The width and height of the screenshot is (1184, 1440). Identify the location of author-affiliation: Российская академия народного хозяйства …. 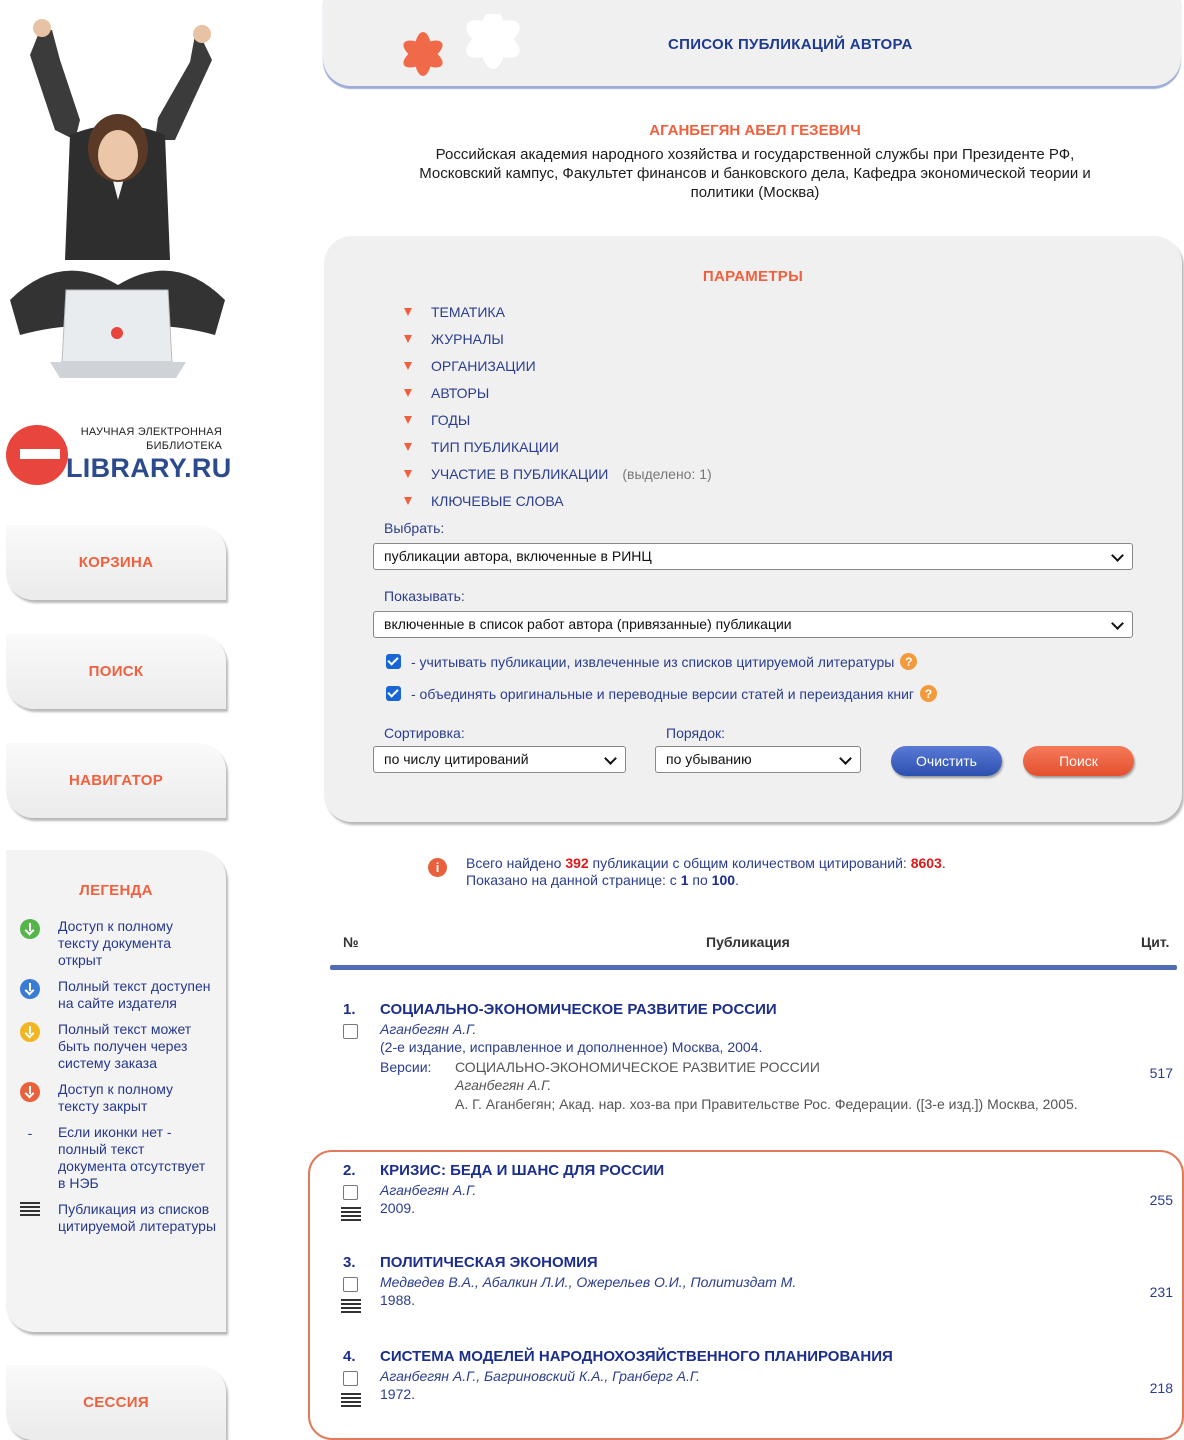
(755, 173).